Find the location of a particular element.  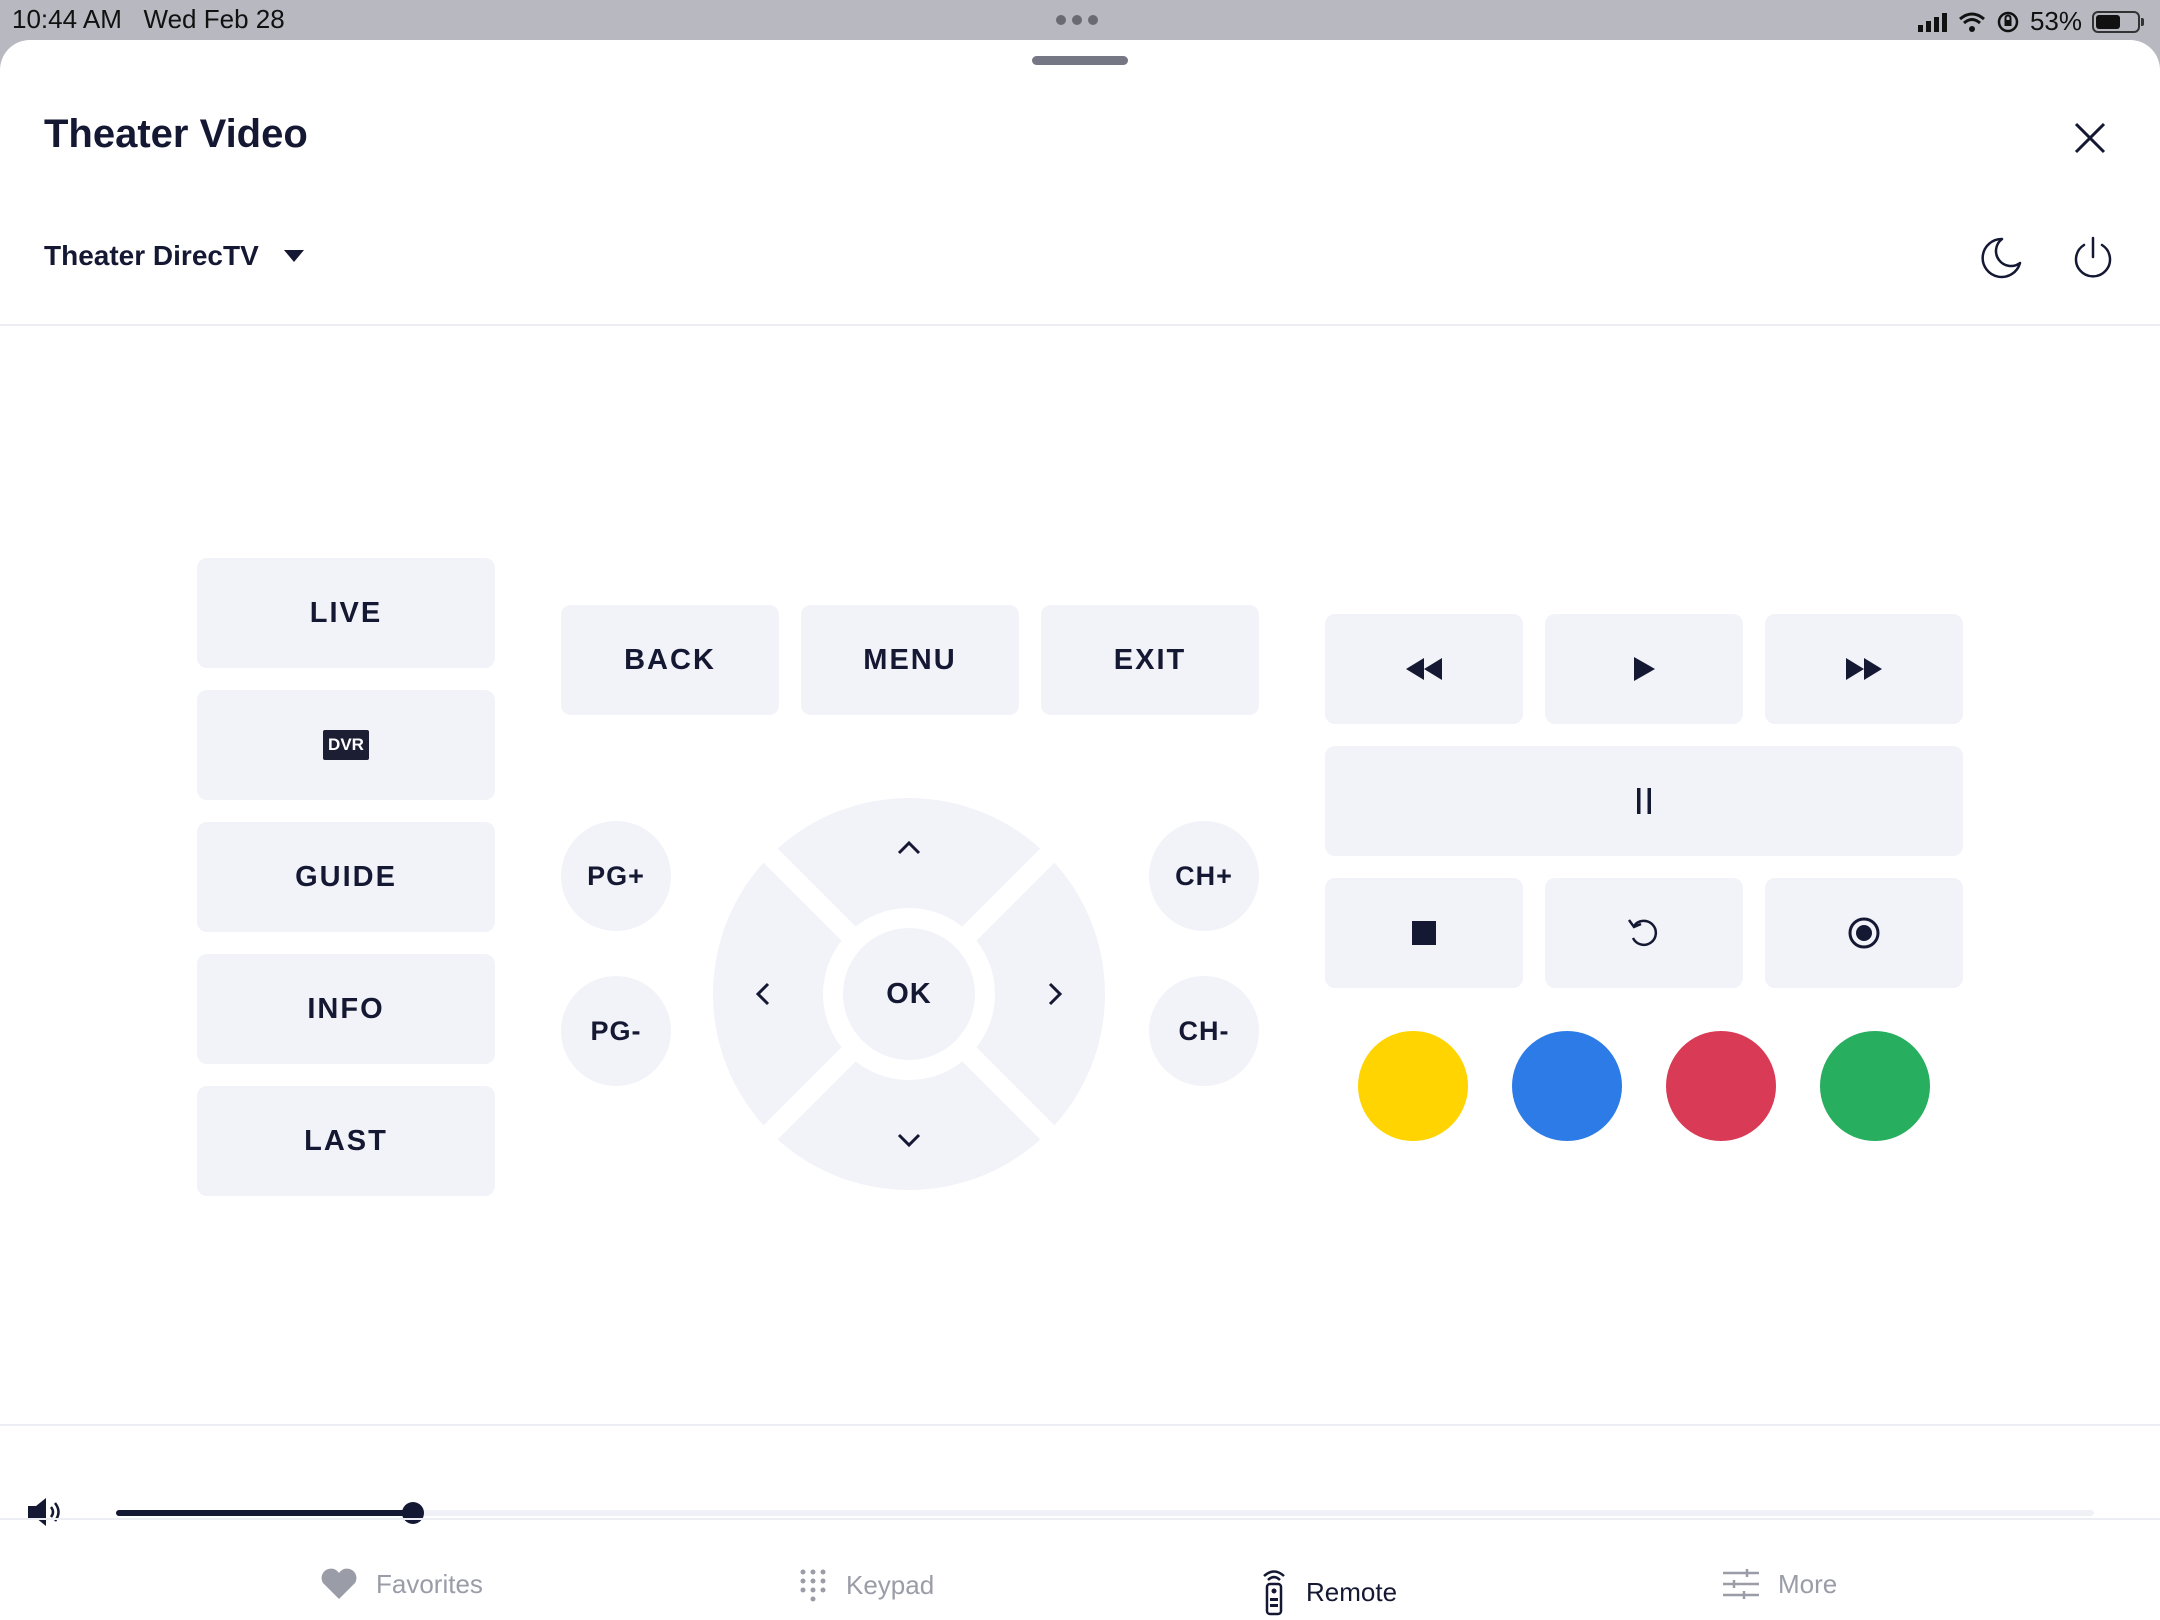

chevron-left-icon is located at coordinates (762, 994).